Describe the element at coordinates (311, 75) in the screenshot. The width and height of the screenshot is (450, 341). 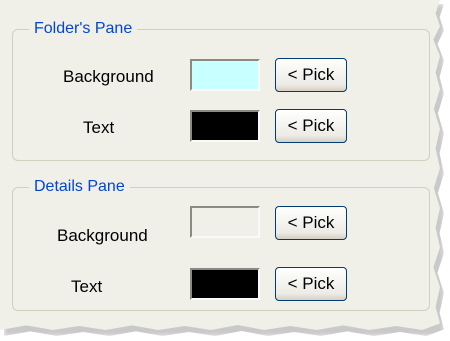
I see `folders-background-pick-button: < Pick` at that location.